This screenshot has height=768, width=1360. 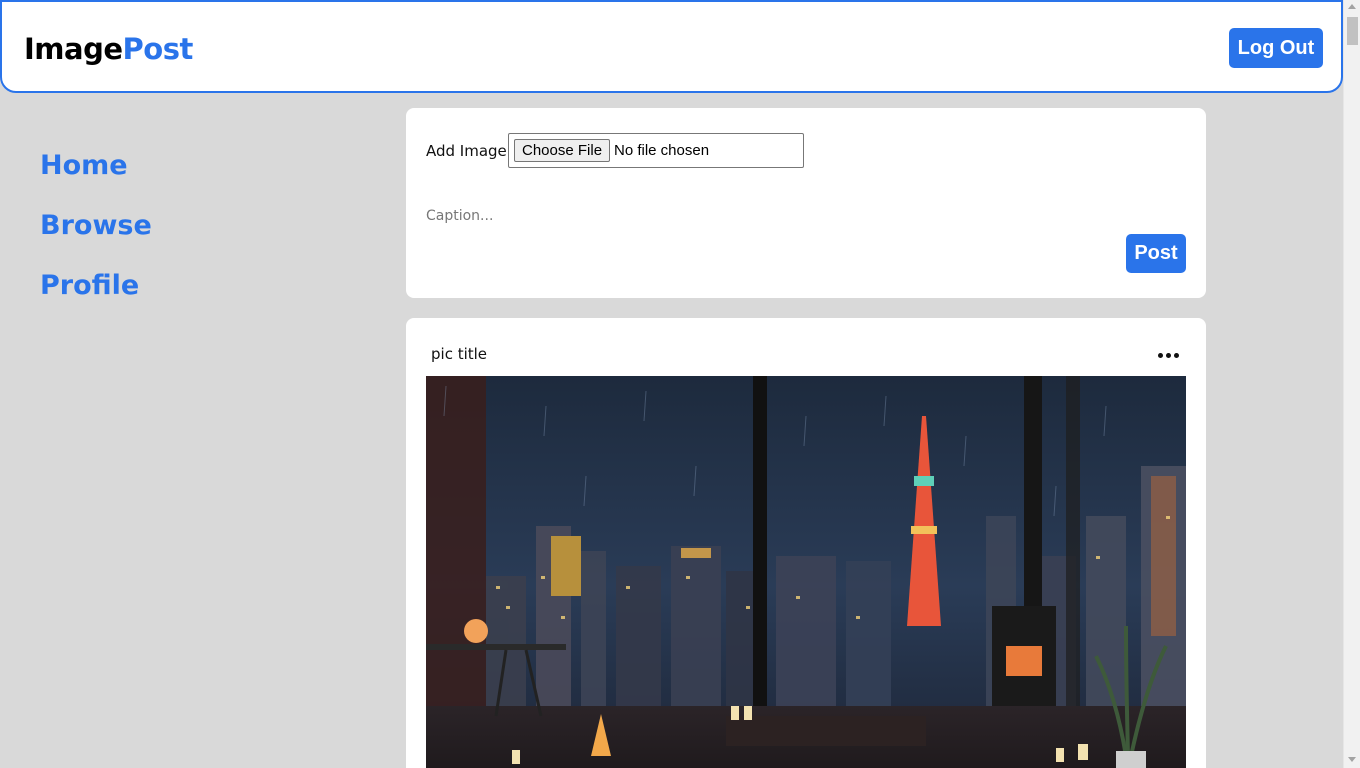 I want to click on add-image-label: Add Image, so click(x=466, y=151).